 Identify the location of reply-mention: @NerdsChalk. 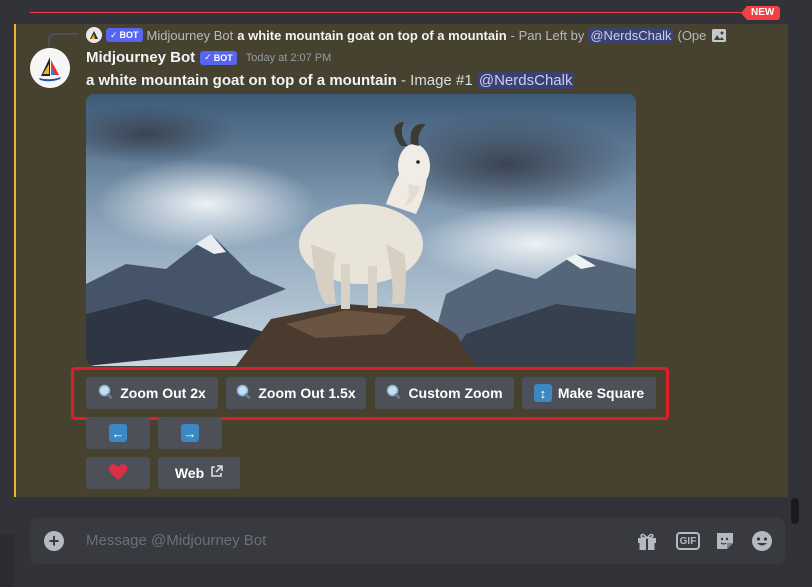
(631, 35).